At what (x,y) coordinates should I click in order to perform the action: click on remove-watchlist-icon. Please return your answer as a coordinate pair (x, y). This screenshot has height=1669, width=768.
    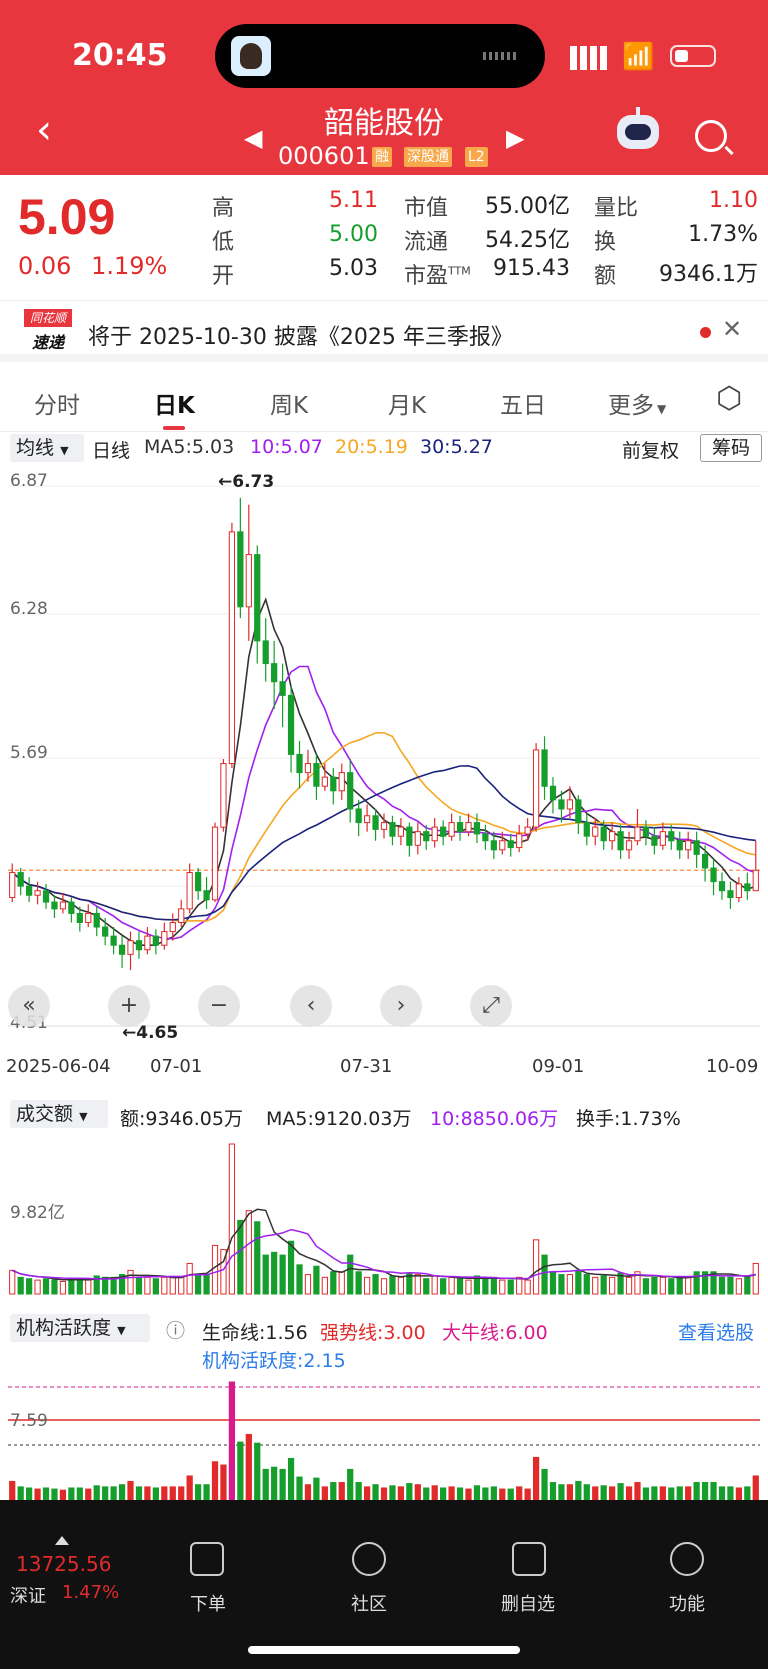
    Looking at the image, I should click on (529, 1559).